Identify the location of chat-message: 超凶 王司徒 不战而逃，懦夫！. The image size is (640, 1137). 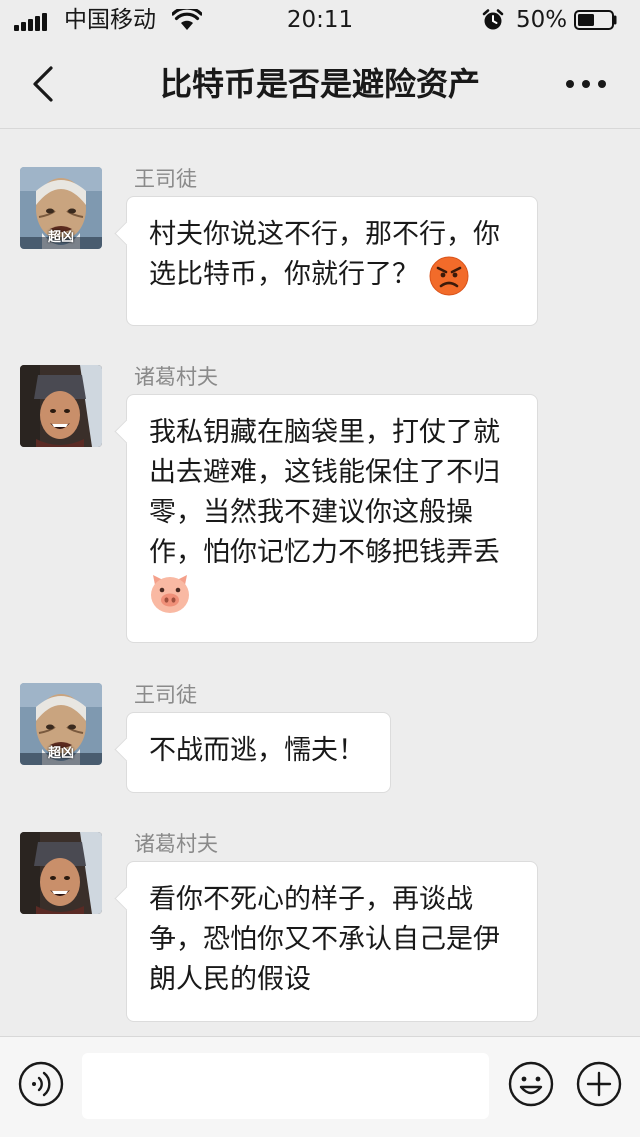
(320, 738).